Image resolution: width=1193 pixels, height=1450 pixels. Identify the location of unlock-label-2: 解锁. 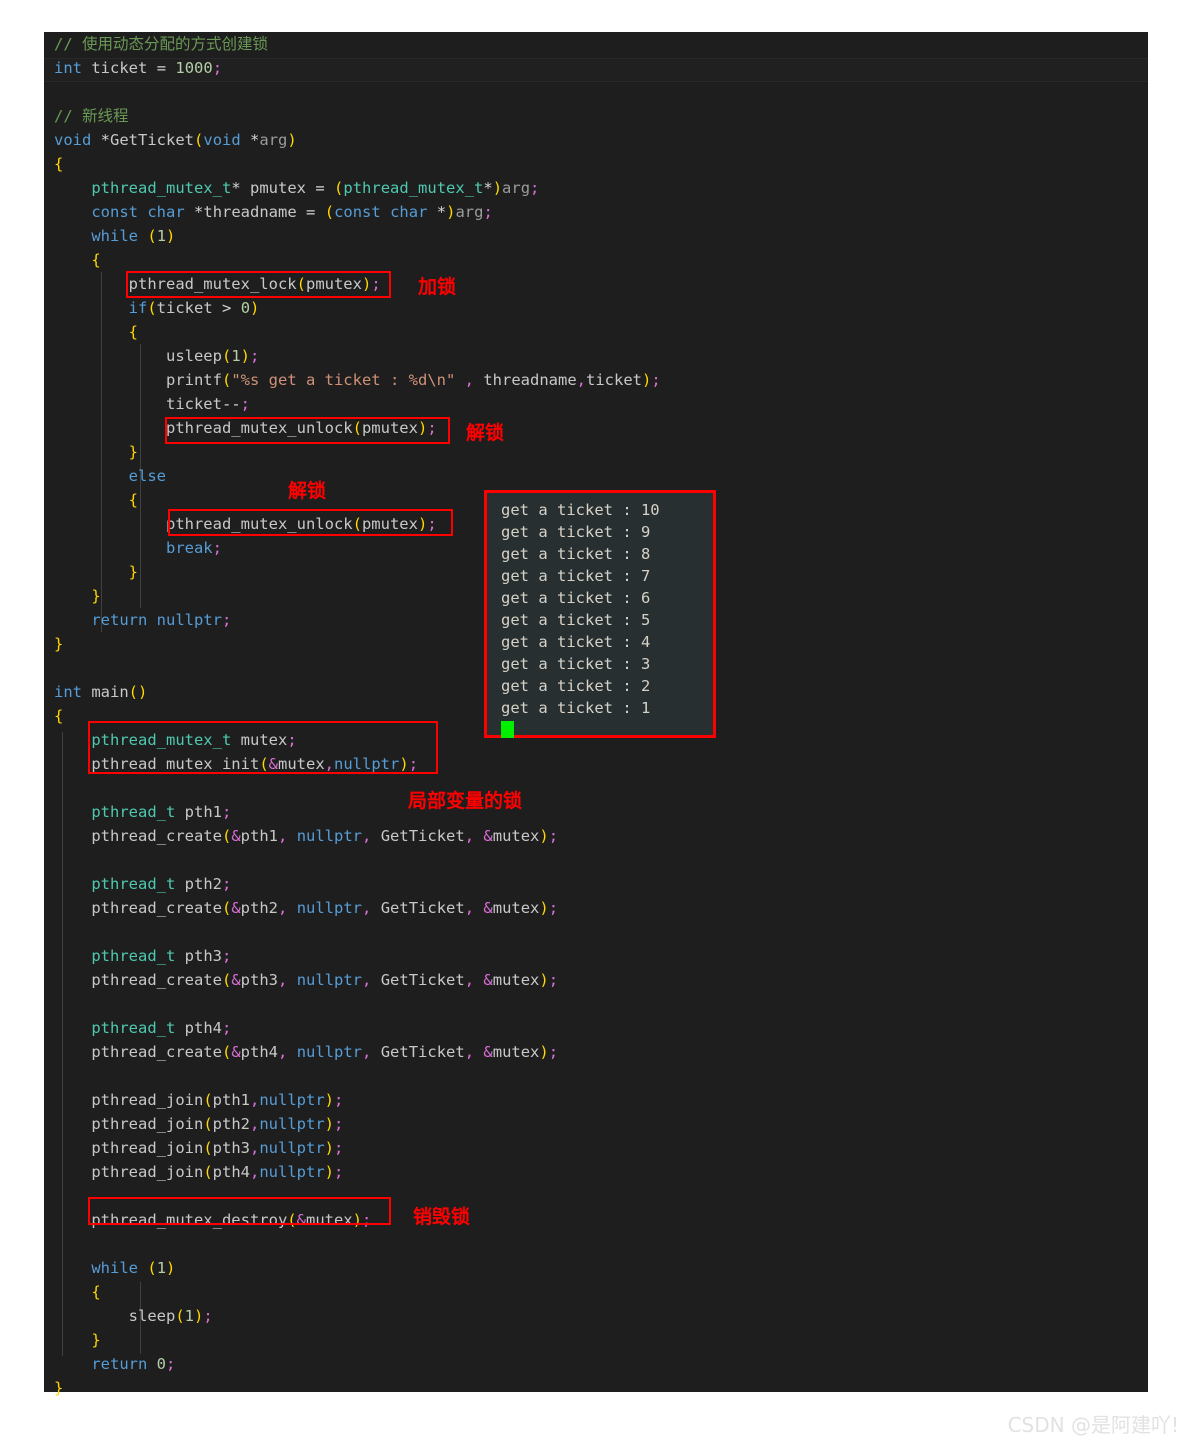
(307, 491).